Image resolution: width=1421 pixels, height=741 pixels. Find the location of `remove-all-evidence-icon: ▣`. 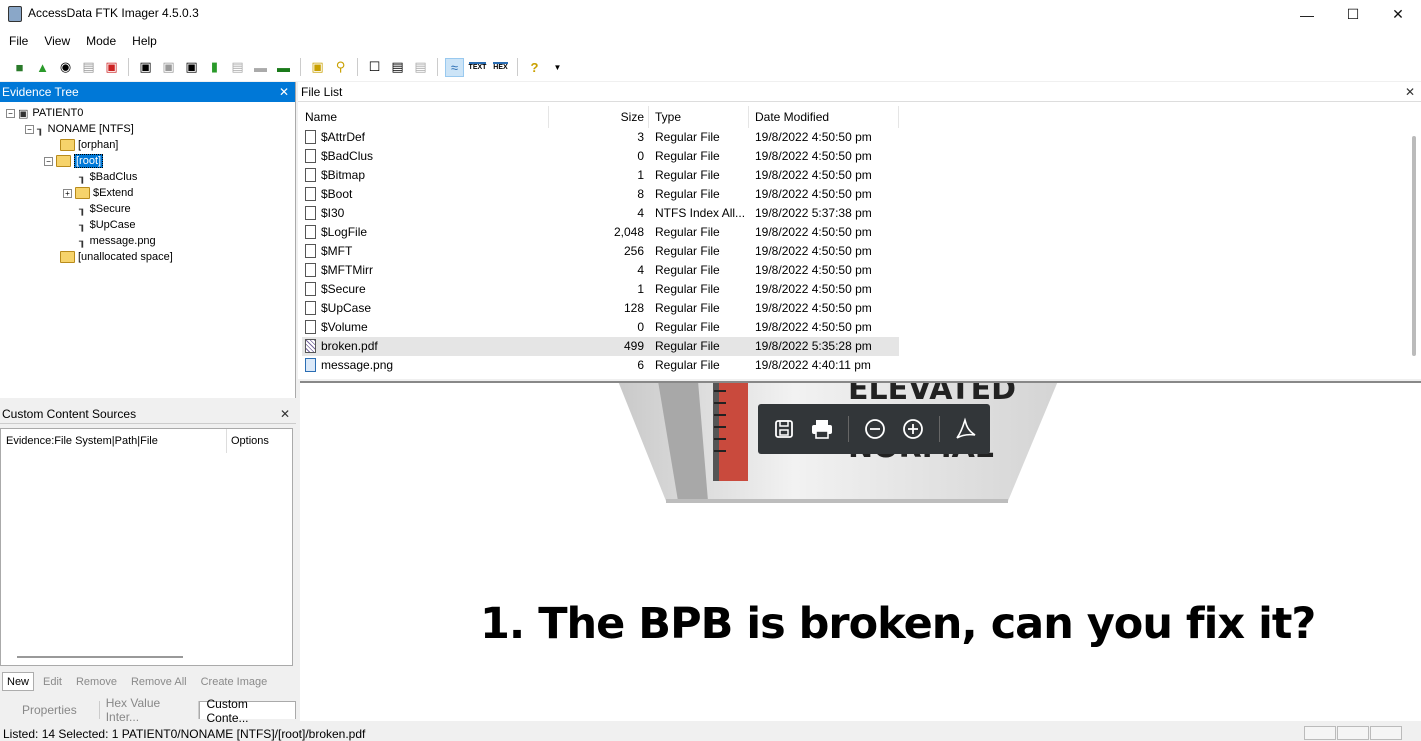

remove-all-evidence-icon: ▣ is located at coordinates (111, 67).